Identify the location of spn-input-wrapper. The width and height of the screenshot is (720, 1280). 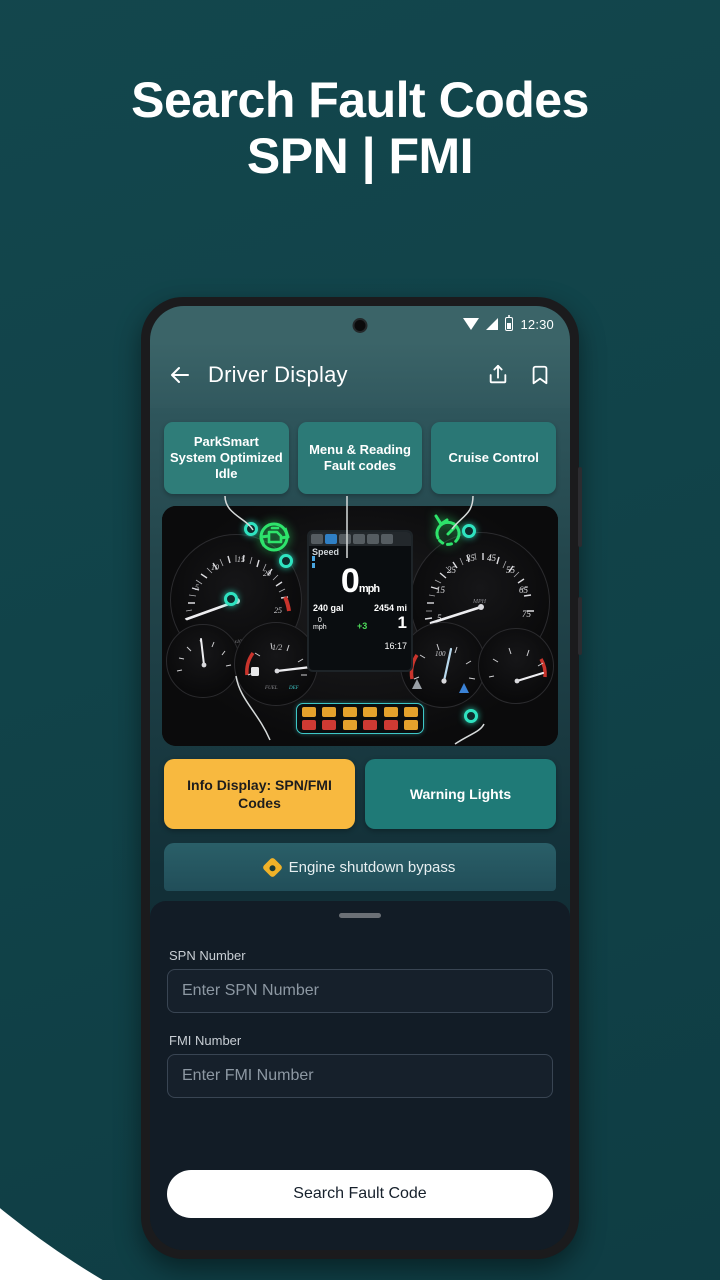
(360, 991).